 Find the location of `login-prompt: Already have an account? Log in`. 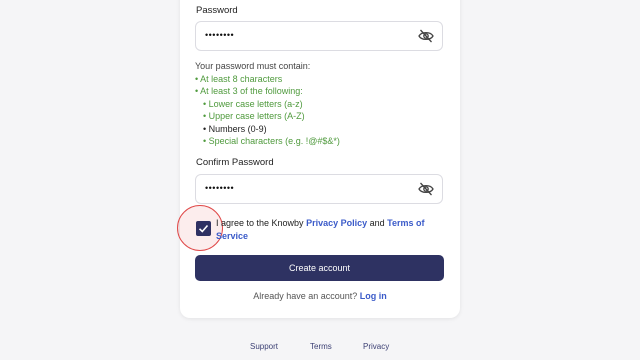

login-prompt: Already have an account? Log in is located at coordinates (320, 296).